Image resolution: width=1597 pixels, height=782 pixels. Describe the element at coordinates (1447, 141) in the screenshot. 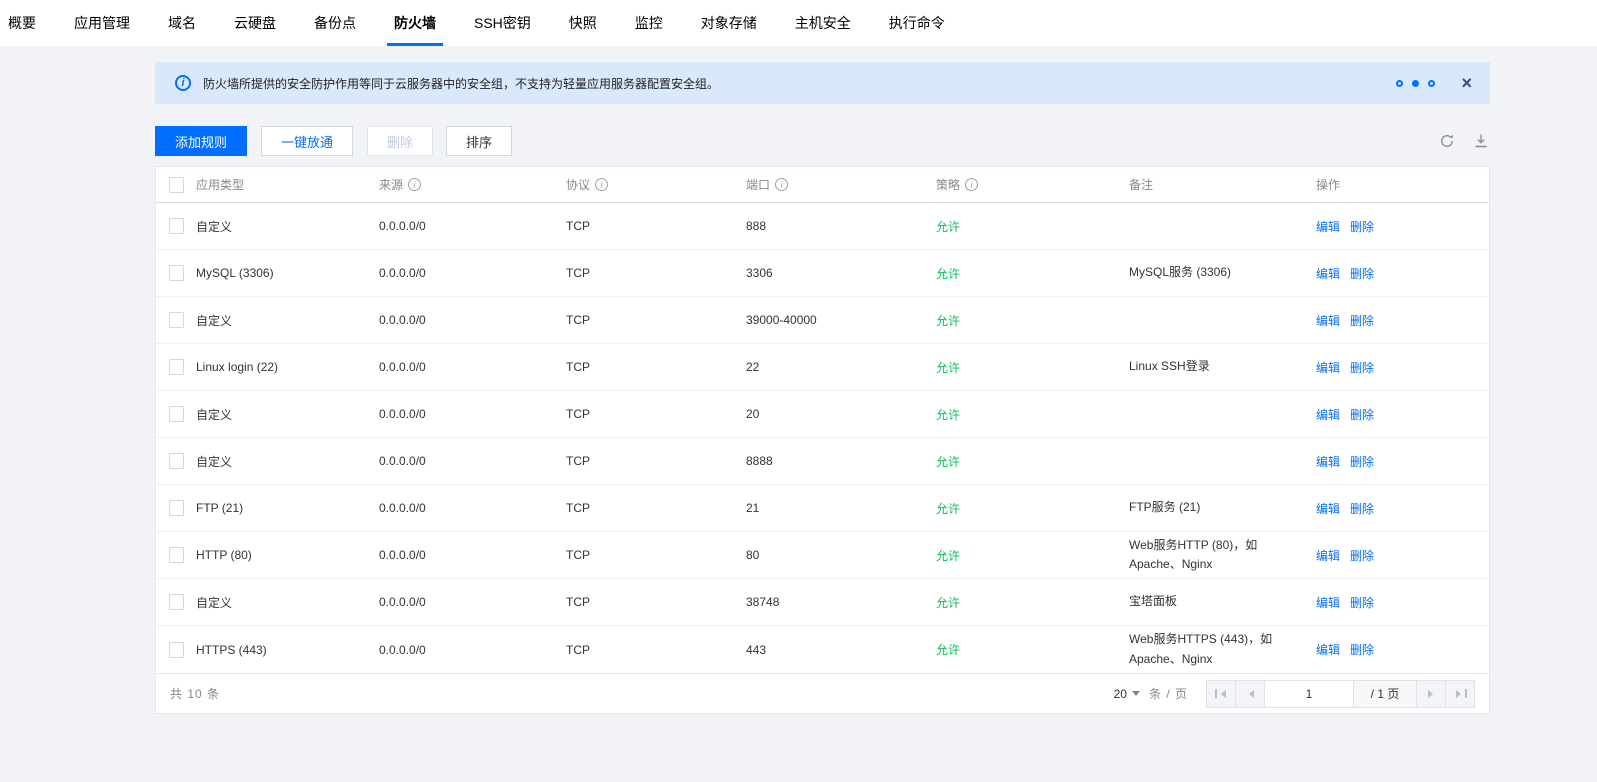

I see `refresh-icon` at that location.